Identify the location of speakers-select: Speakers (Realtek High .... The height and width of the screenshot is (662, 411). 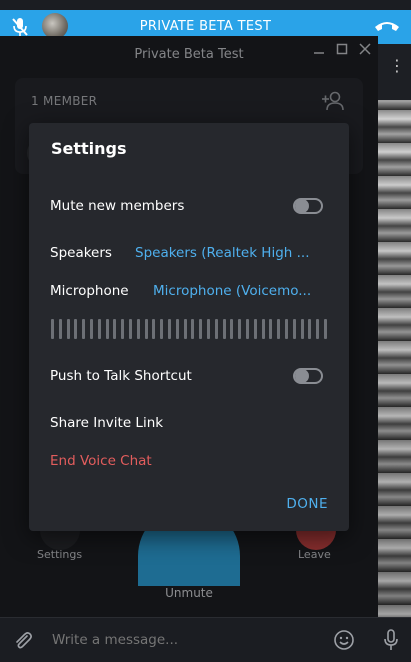
(222, 253).